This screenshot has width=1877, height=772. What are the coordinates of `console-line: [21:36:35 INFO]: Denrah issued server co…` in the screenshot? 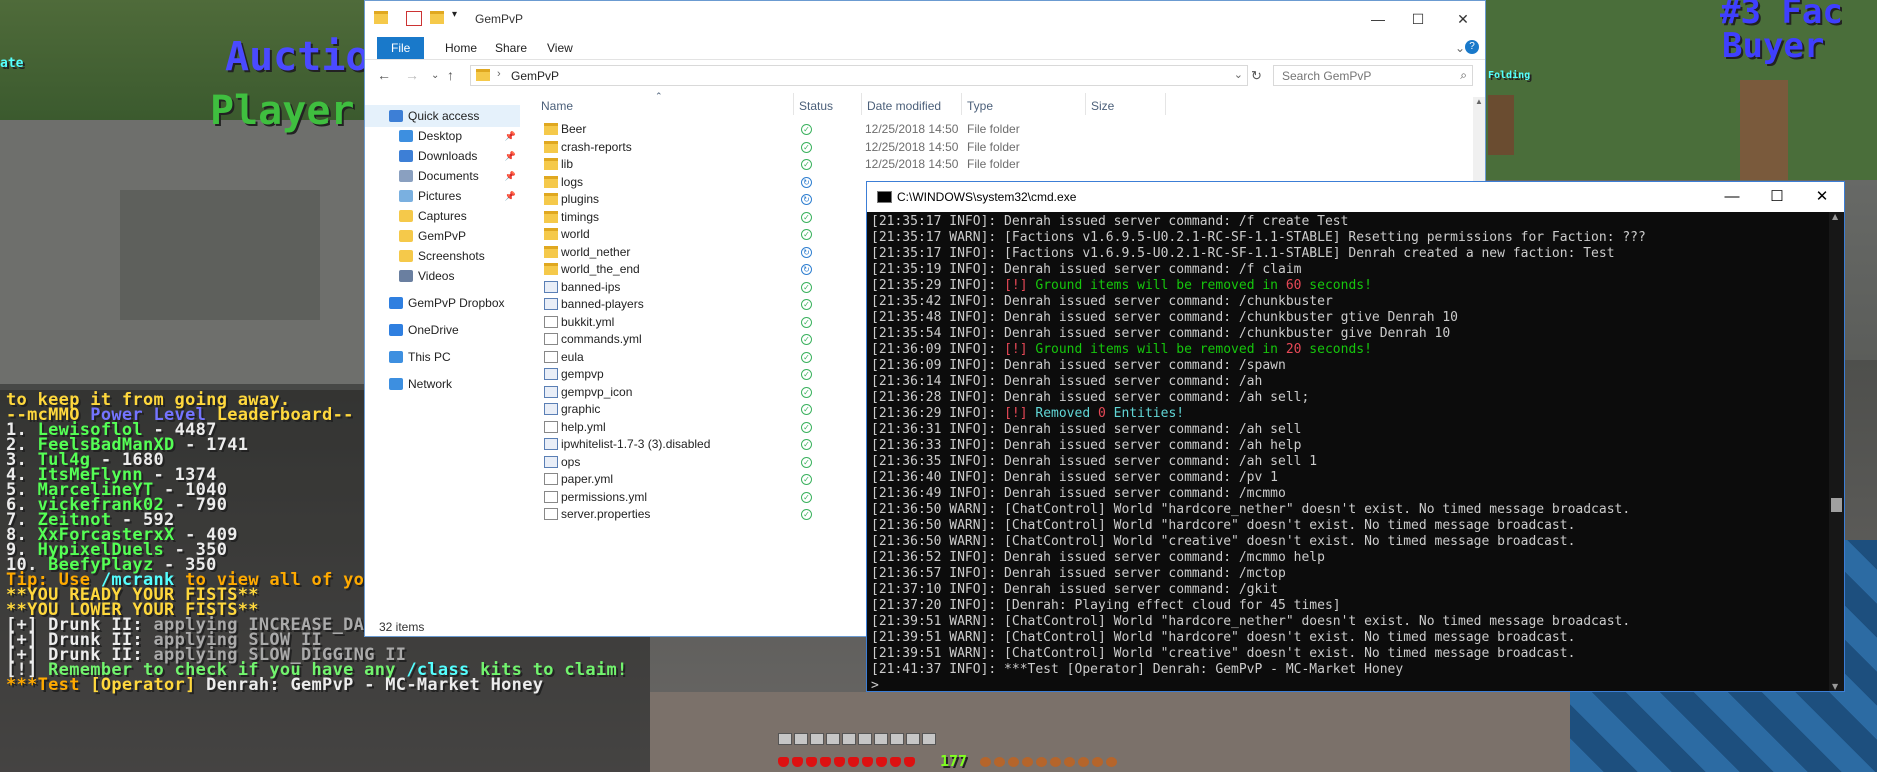 It's located at (1094, 462).